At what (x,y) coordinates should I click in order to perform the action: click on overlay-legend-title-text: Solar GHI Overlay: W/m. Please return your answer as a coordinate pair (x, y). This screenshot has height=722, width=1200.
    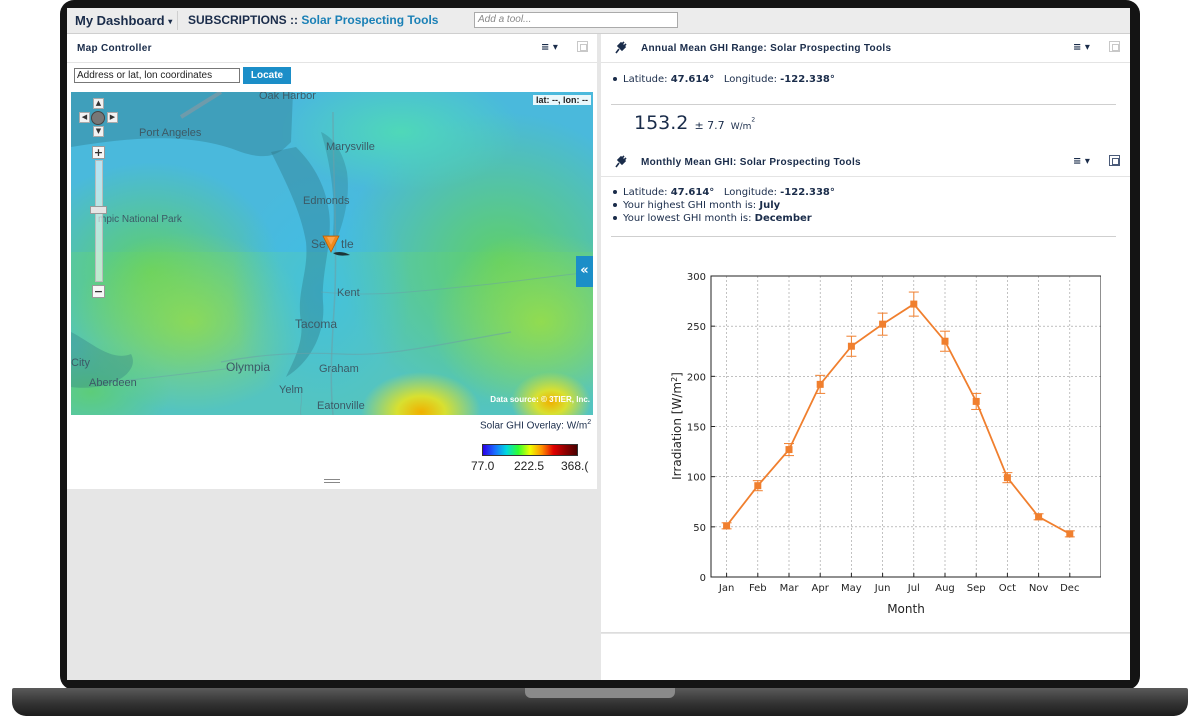
    Looking at the image, I should click on (534, 426).